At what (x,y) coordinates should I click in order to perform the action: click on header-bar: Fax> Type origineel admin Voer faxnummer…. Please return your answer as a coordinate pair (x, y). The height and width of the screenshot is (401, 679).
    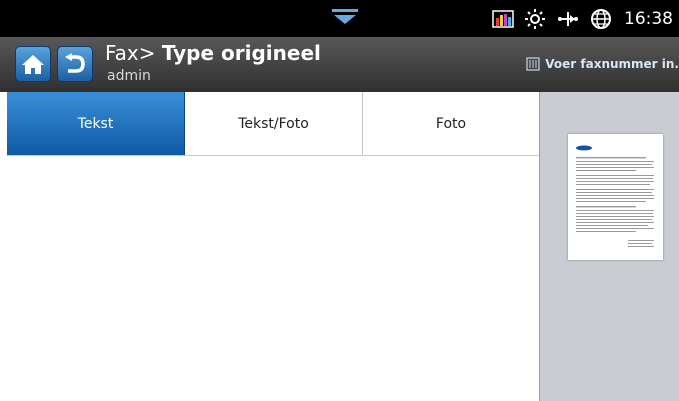
    Looking at the image, I should click on (339, 65).